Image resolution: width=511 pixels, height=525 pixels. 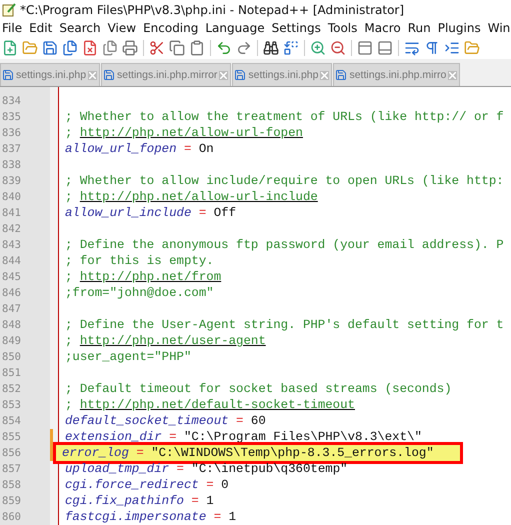 What do you see at coordinates (11, 229) in the screenshot?
I see `line-number: 842` at bounding box center [11, 229].